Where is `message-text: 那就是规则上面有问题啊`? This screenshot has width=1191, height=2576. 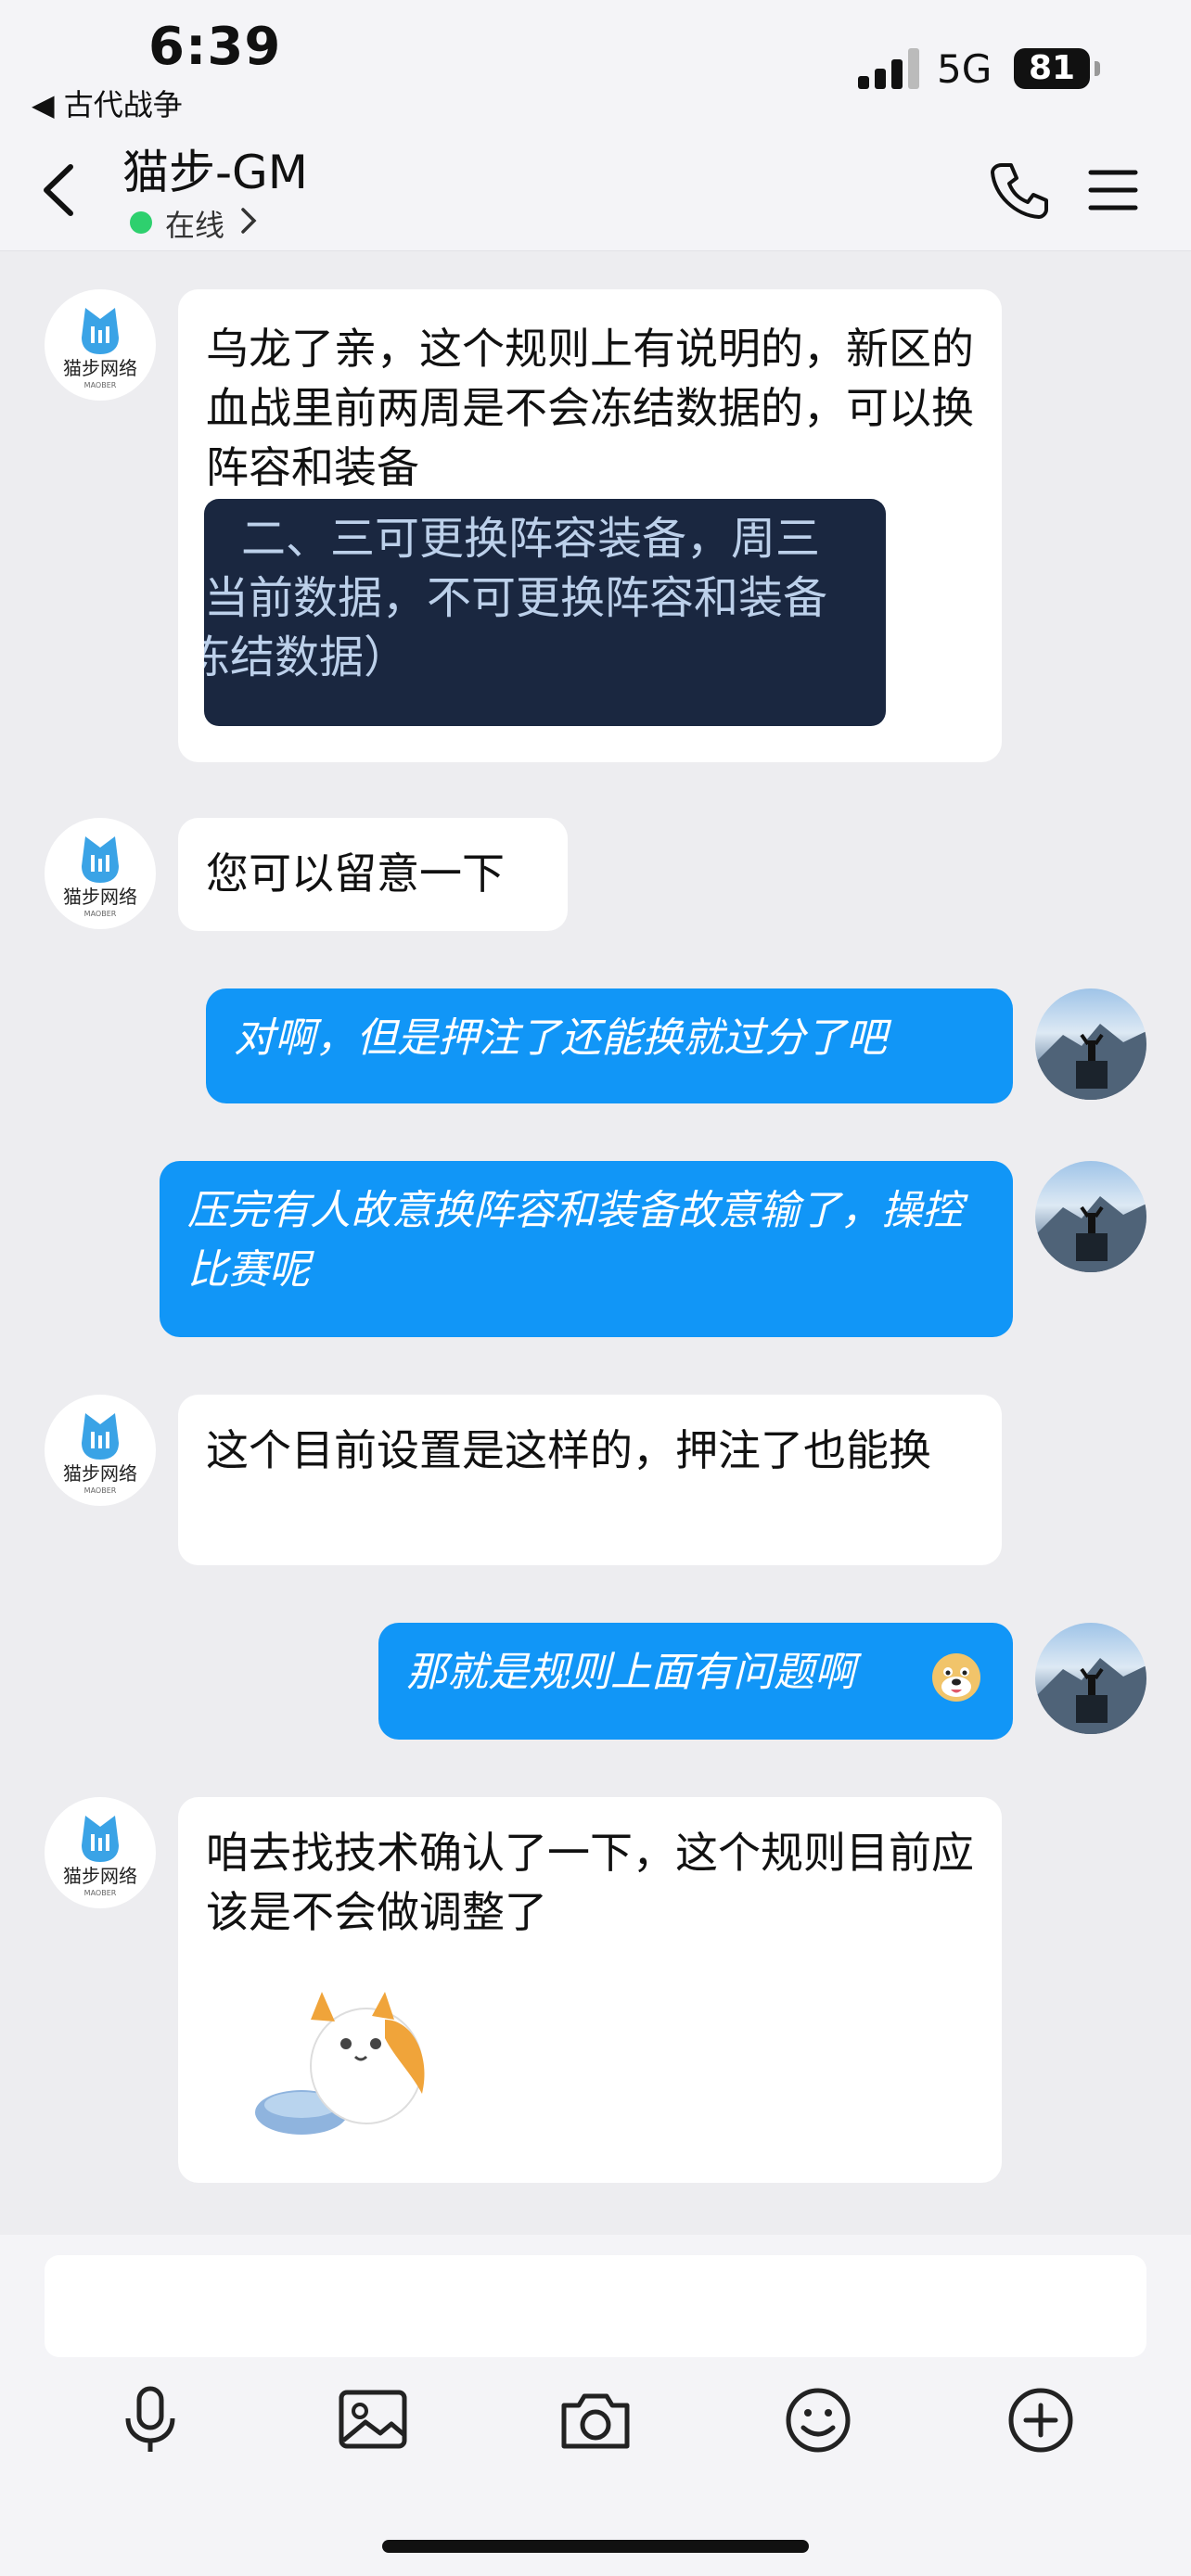 message-text: 那就是规则上面有问题啊 is located at coordinates (630, 1672).